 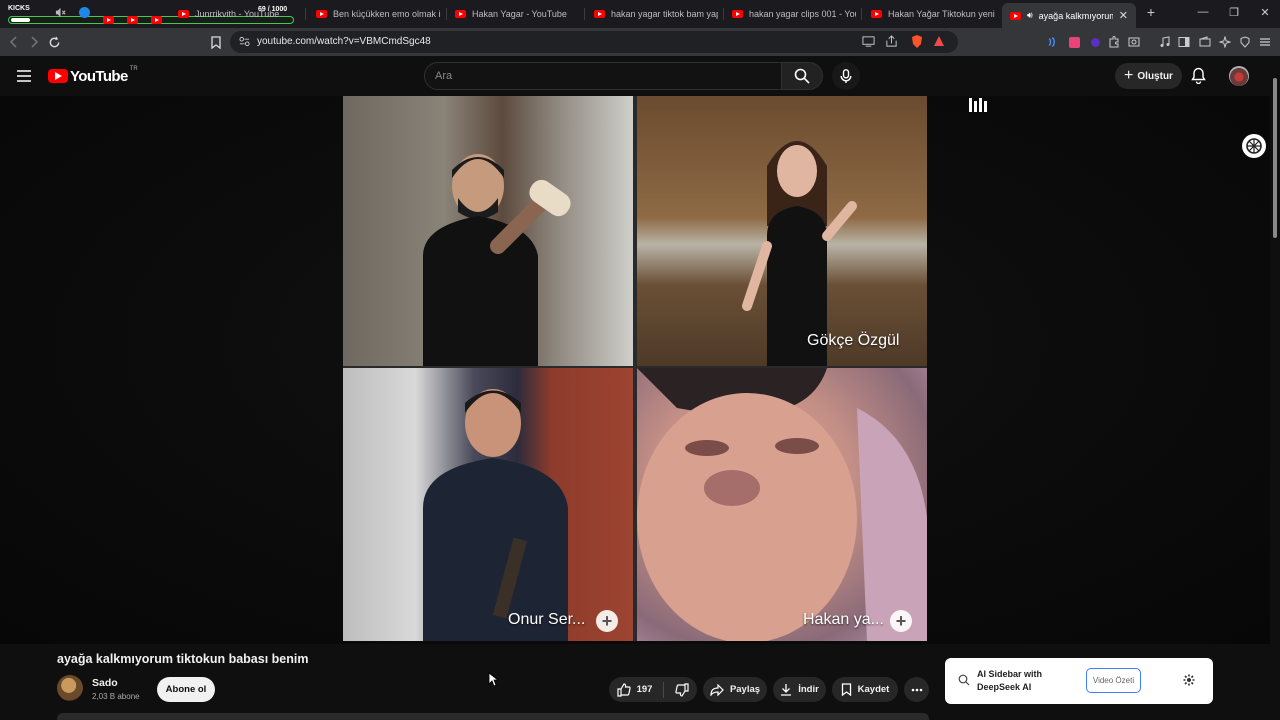 I want to click on dislike-button, so click(x=682, y=689).